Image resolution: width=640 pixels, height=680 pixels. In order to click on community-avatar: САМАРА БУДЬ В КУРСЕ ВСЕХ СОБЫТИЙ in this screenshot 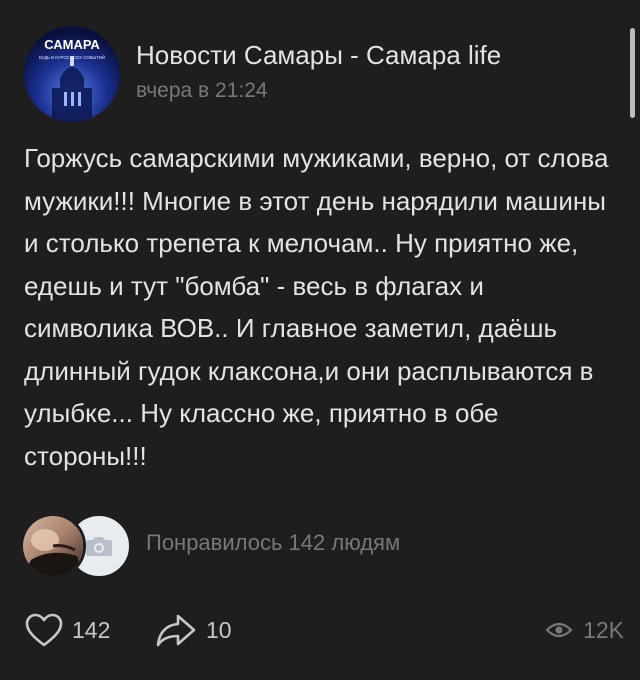, I will do `click(72, 74)`.